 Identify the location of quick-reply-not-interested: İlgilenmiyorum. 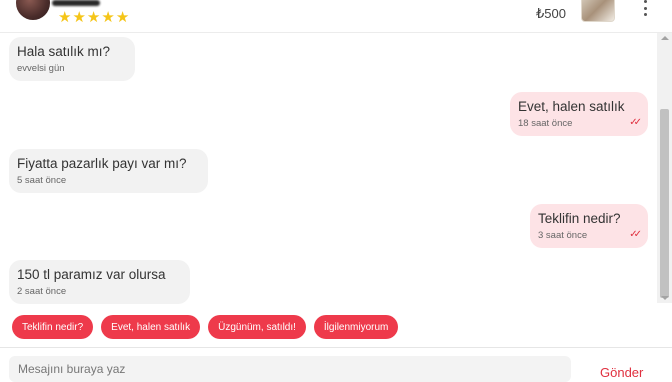
(356, 327).